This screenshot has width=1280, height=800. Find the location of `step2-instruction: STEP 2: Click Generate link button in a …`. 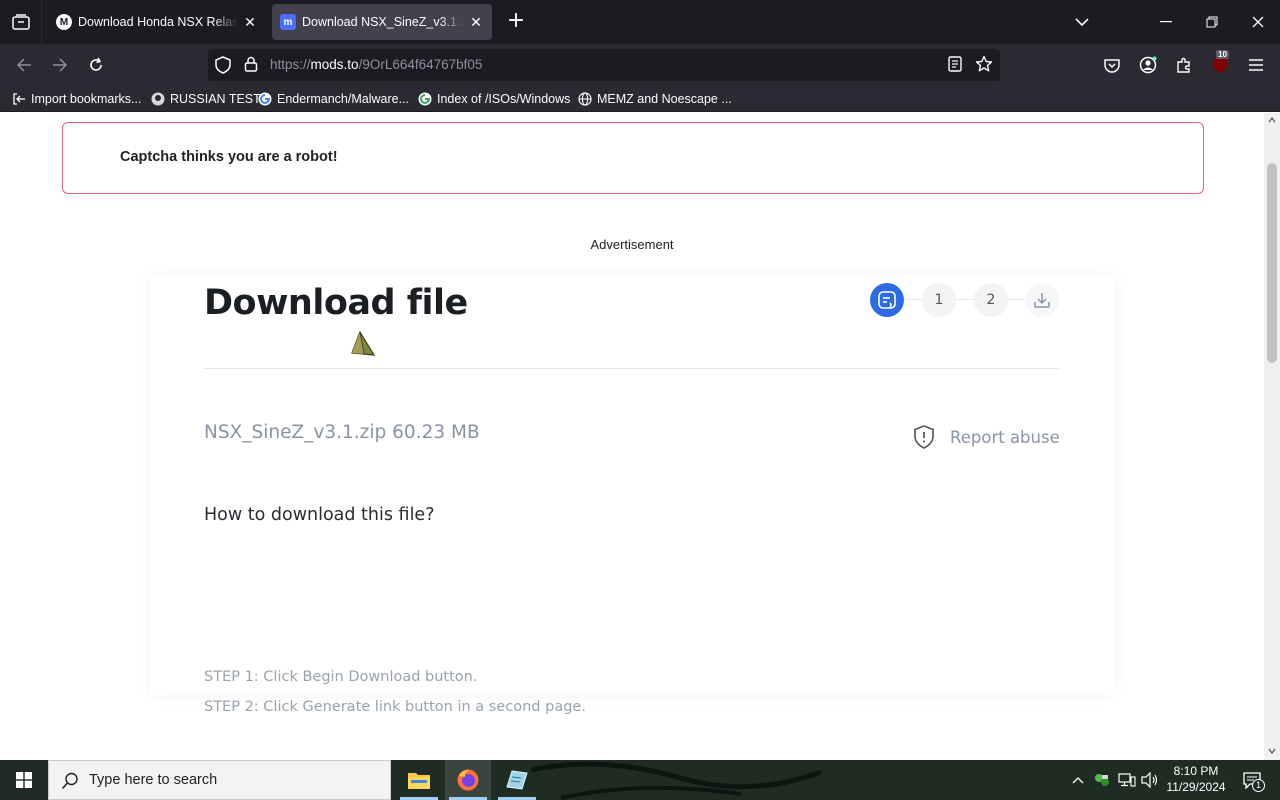

step2-instruction: STEP 2: Click Generate link button in a … is located at coordinates (395, 707).